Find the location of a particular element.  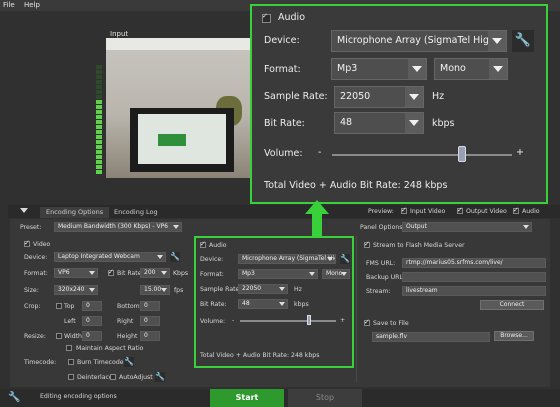

resize-width-checkbox is located at coordinates (59, 336).